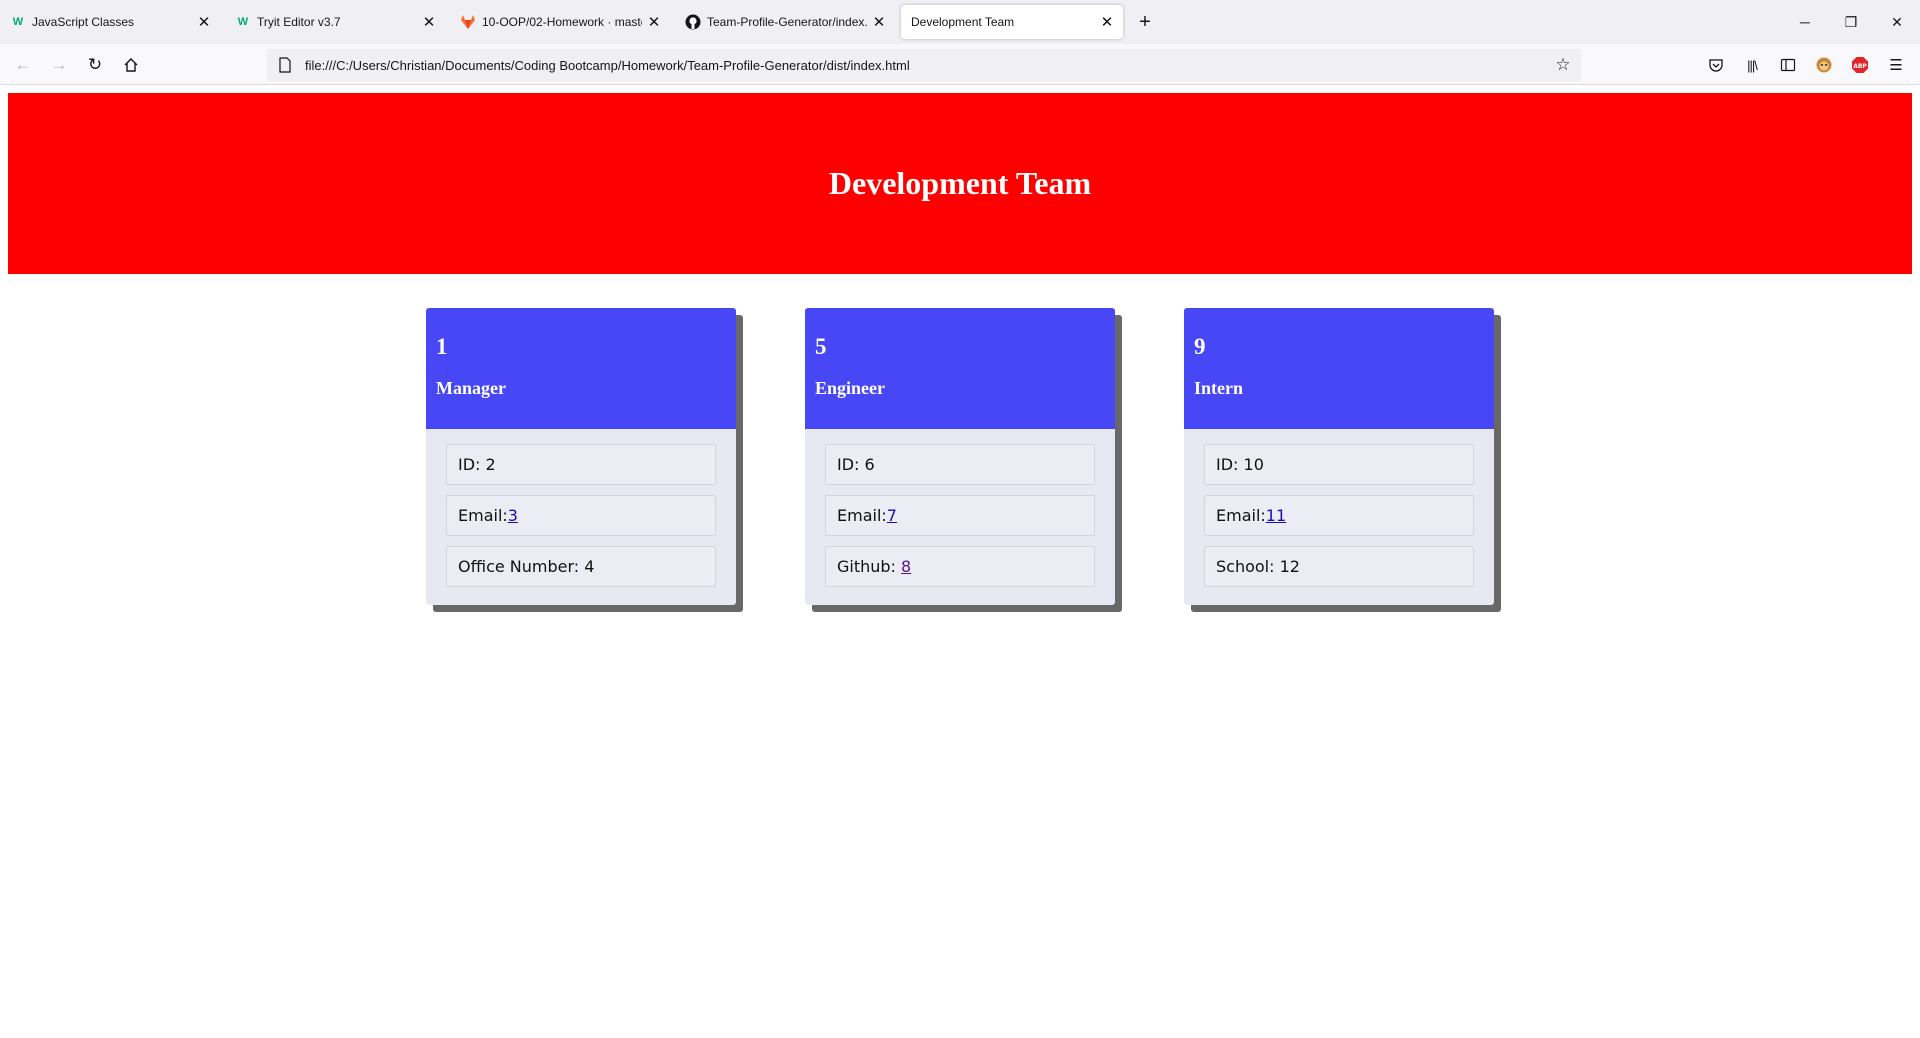 The width and height of the screenshot is (1920, 1038). I want to click on email-link: 3, so click(513, 515).